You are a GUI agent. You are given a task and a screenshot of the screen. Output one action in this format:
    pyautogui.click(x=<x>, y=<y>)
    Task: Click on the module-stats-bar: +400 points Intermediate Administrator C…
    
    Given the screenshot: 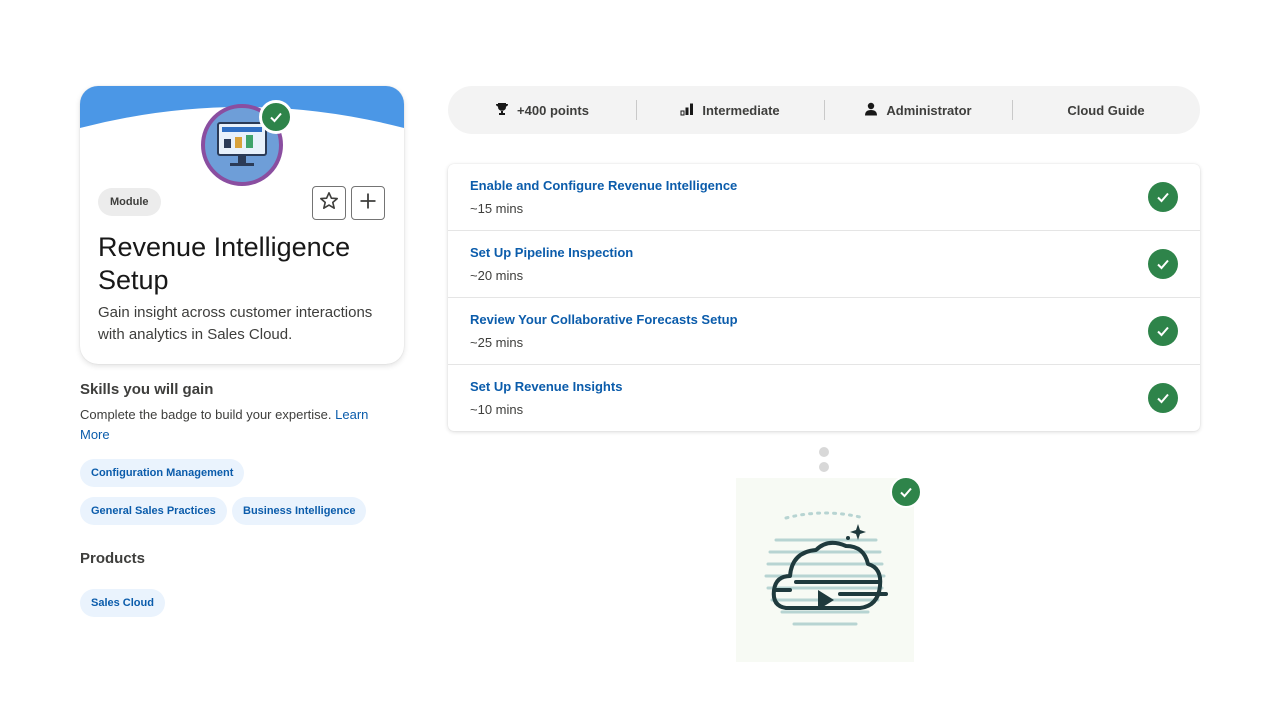 What is the action you would take?
    pyautogui.click(x=824, y=110)
    